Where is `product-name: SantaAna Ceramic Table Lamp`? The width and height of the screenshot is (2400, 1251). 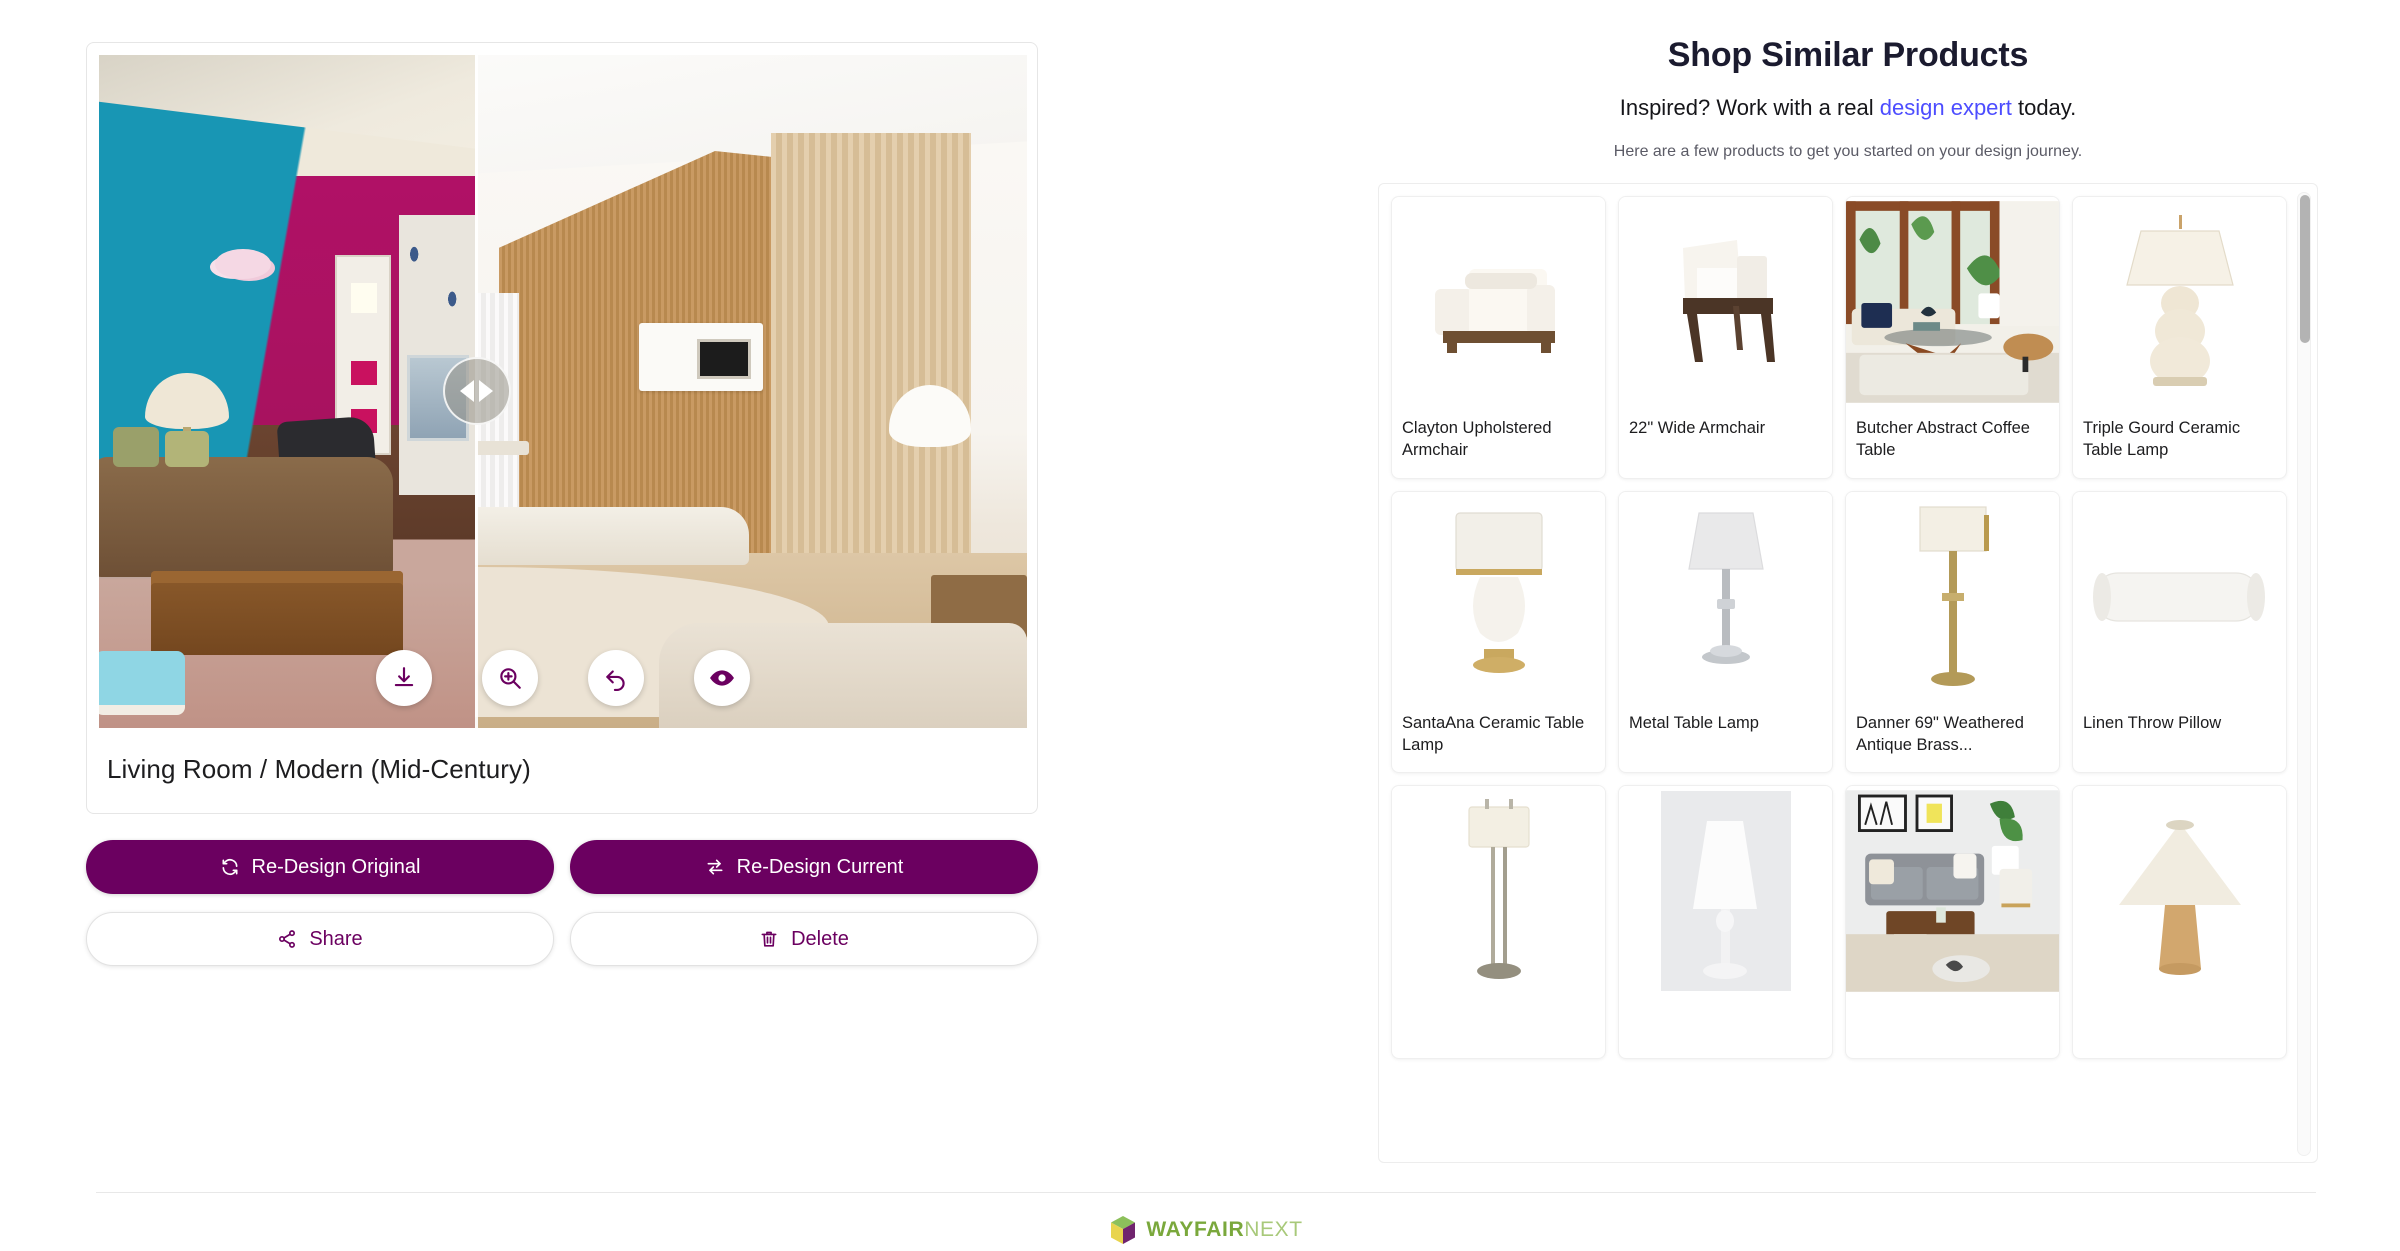
product-name: SantaAna Ceramic Table Lamp is located at coordinates (1493, 733).